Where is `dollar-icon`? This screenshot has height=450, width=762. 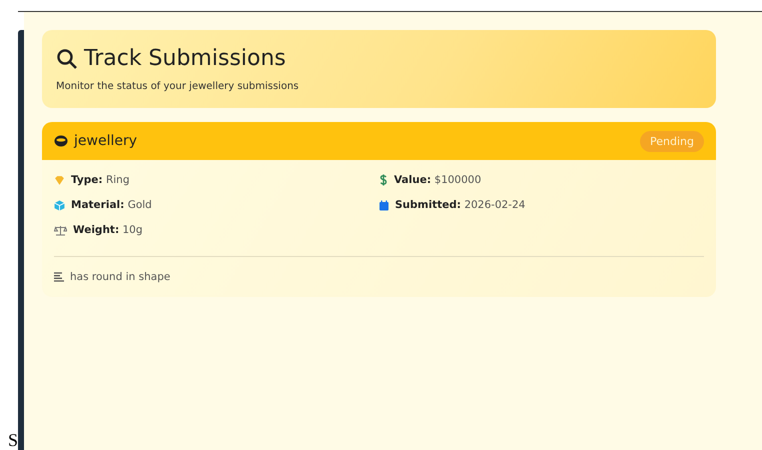
dollar-icon is located at coordinates (383, 180).